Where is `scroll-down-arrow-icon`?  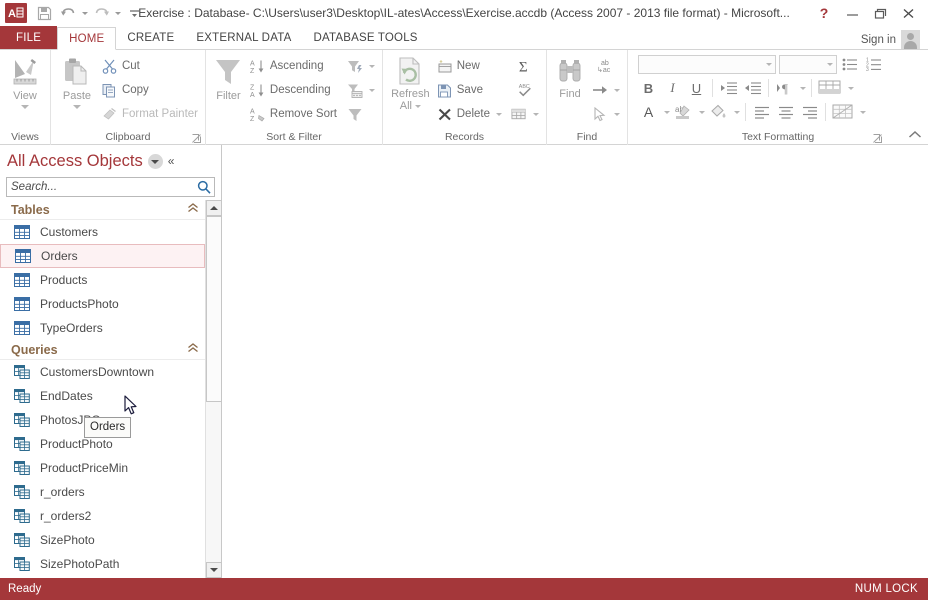 scroll-down-arrow-icon is located at coordinates (214, 570).